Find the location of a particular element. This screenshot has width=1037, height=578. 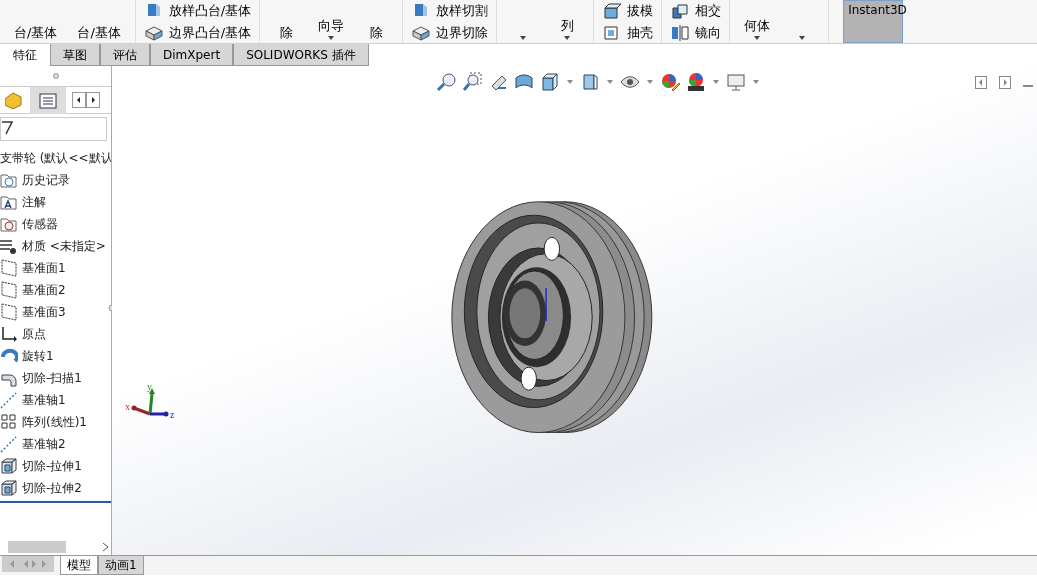

ribbon-button: 拔模 is located at coordinates (628, 11).